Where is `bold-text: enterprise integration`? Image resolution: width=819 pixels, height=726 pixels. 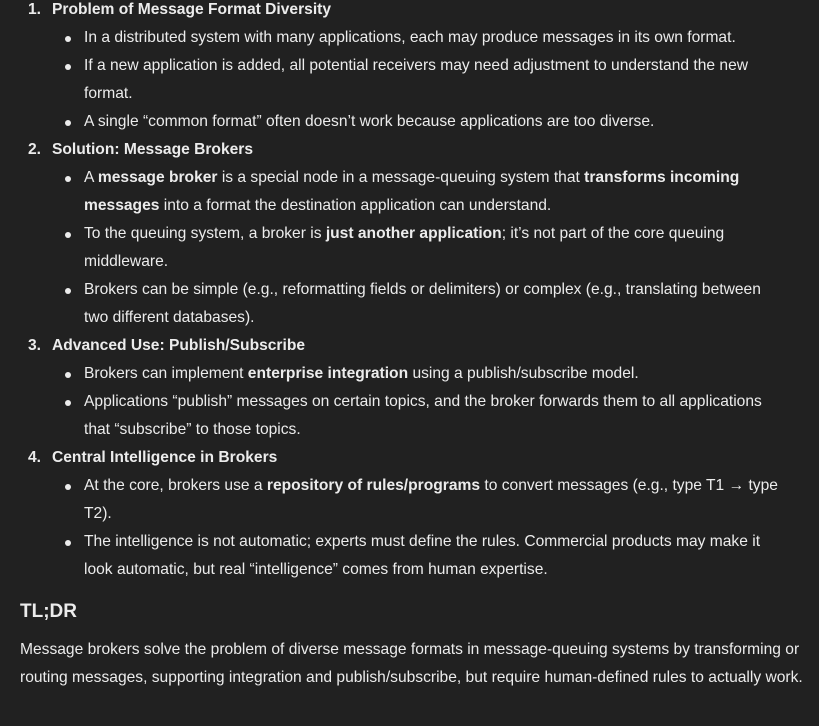
bold-text: enterprise integration is located at coordinates (328, 373).